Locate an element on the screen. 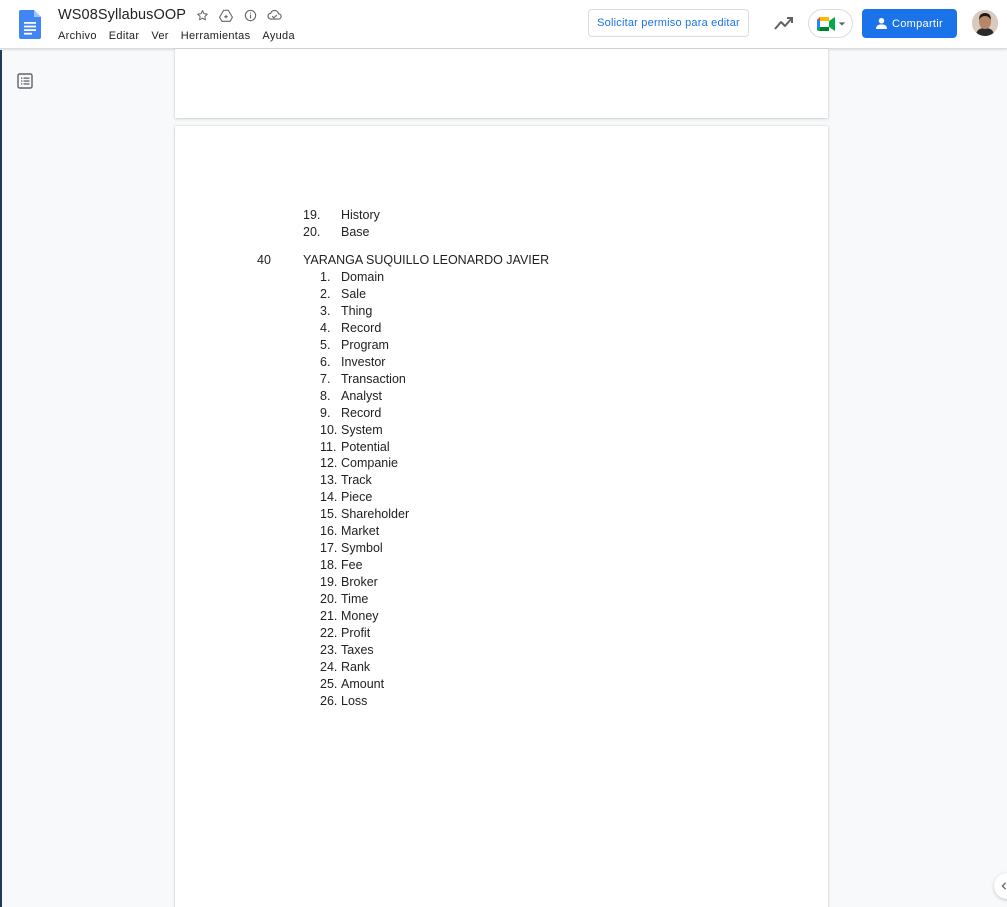 The height and width of the screenshot is (907, 1007). list-item-text: Investor is located at coordinates (363, 361).